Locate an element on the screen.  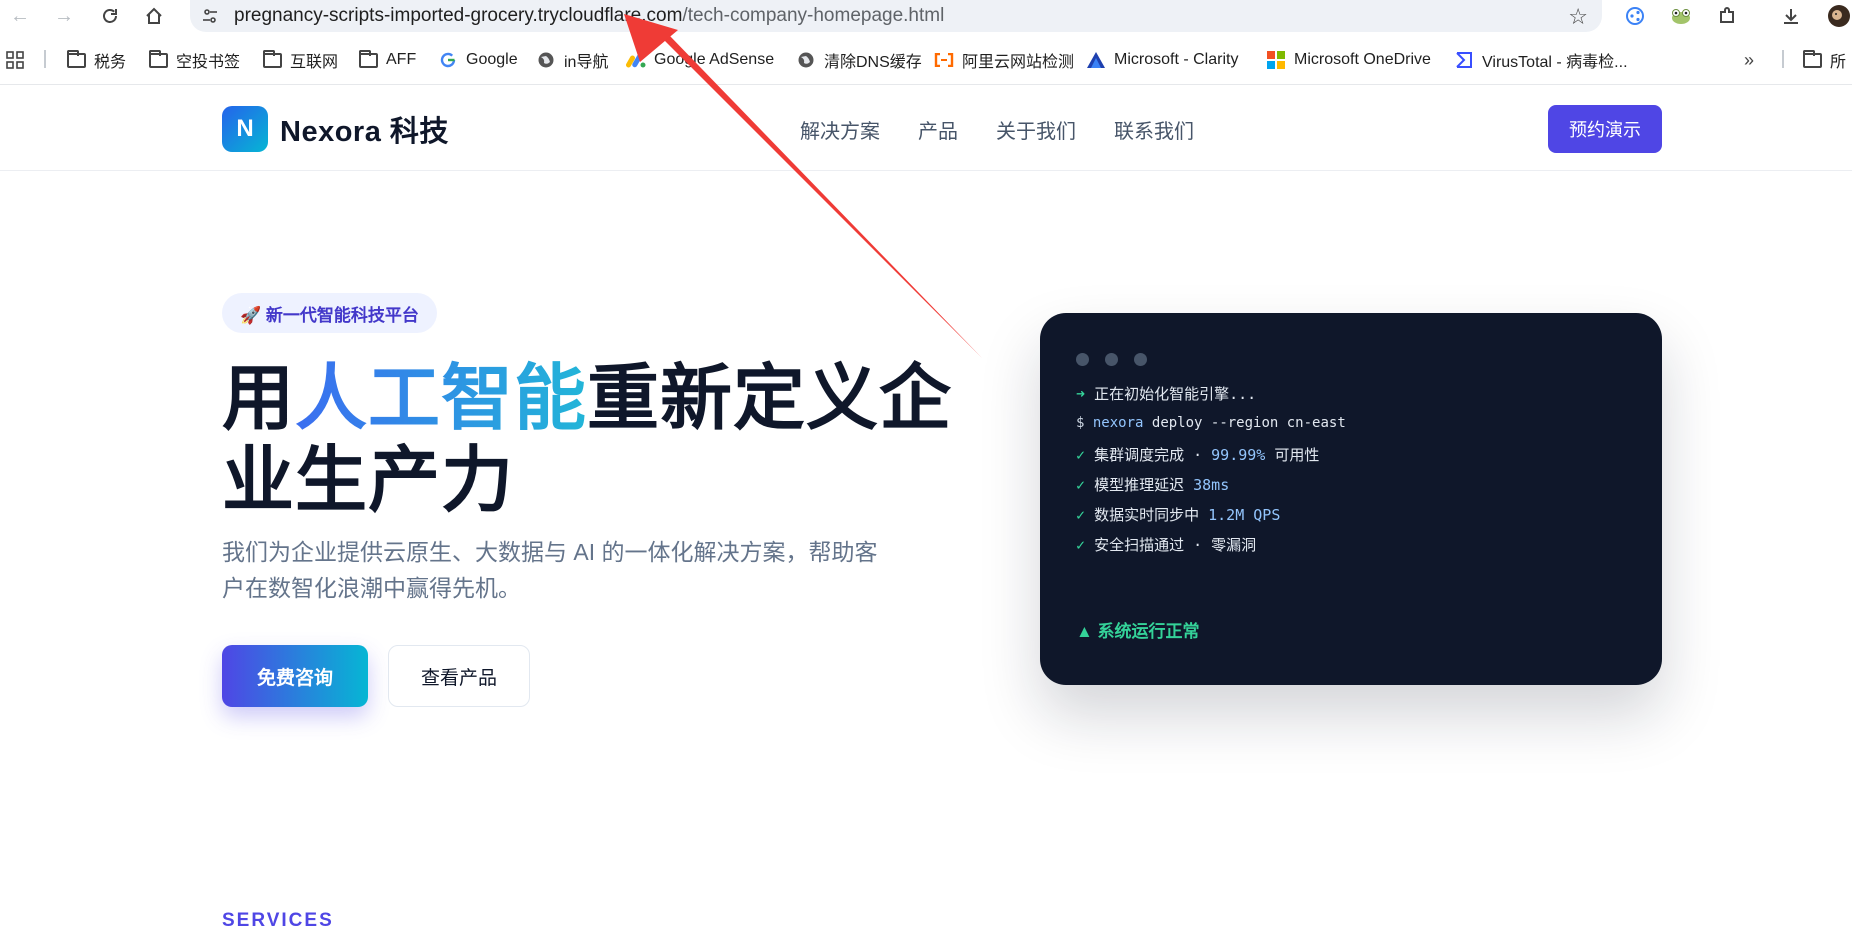
hero-title-highlight: 人工智能 is located at coordinates (441, 399).